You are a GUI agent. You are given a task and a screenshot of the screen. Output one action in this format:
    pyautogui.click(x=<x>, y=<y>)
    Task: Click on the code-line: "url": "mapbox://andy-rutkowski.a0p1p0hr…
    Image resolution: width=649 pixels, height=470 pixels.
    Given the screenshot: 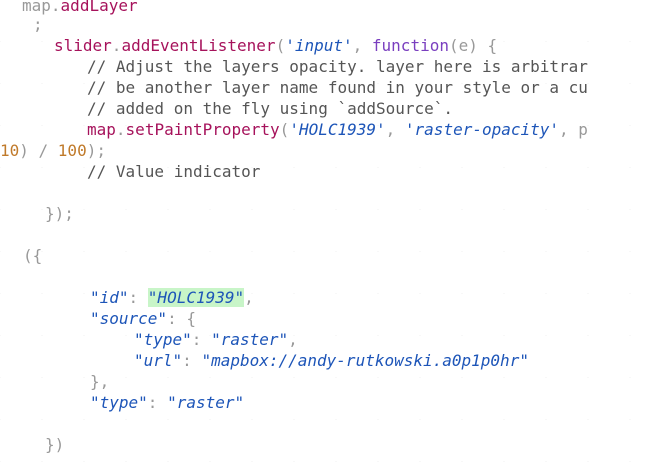 What is the action you would take?
    pyautogui.click(x=331, y=360)
    